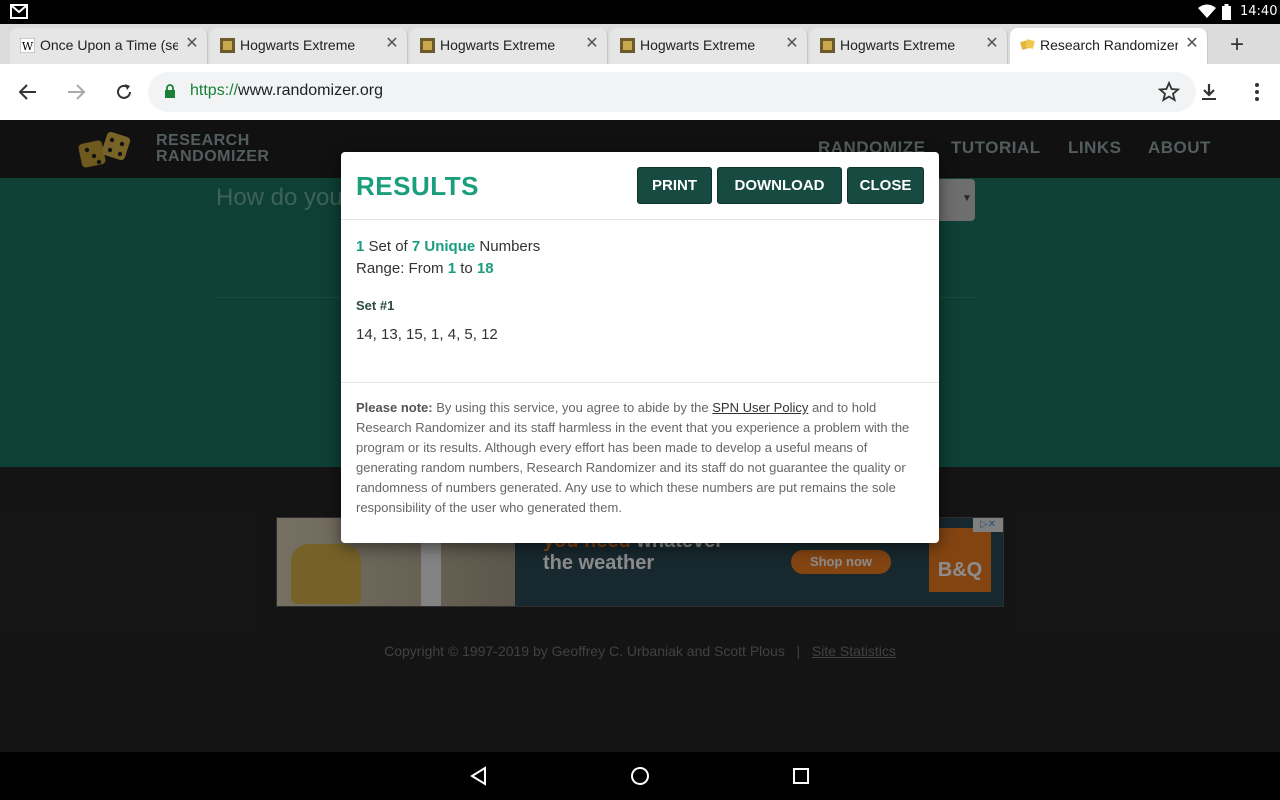  I want to click on modal-title: RESULTS, so click(417, 186).